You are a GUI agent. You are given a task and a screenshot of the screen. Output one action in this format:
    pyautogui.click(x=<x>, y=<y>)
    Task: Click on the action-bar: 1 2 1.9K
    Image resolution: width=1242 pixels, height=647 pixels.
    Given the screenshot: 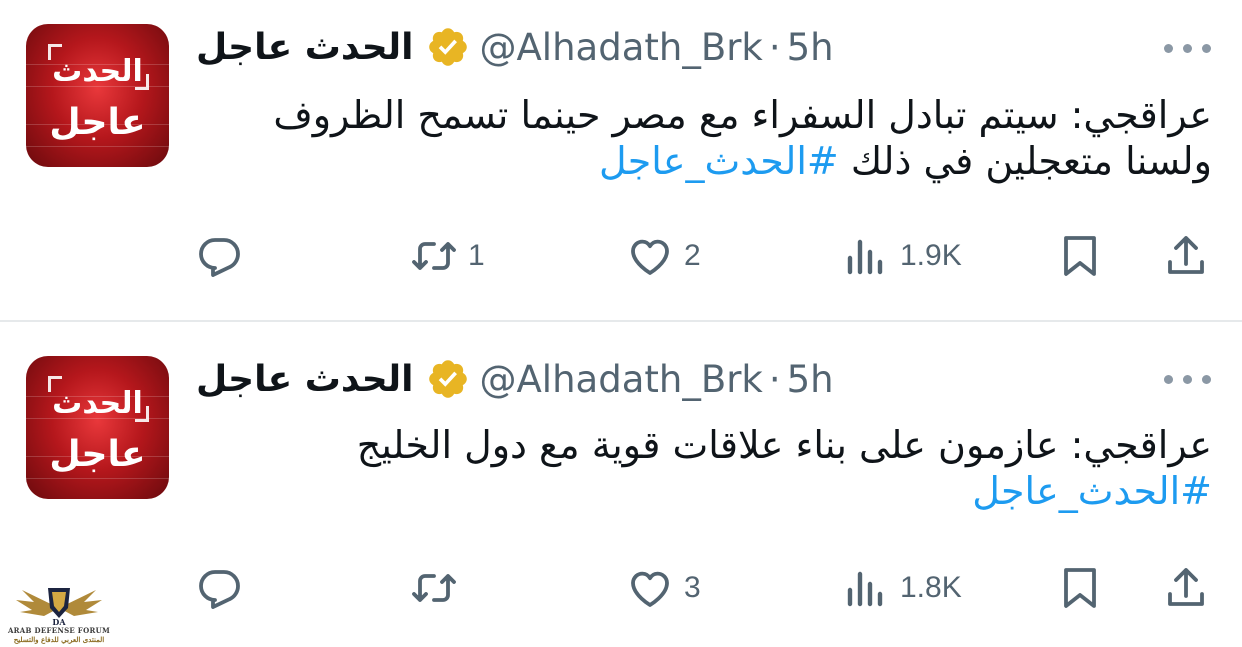 What is the action you would take?
    pyautogui.click(x=621, y=256)
    